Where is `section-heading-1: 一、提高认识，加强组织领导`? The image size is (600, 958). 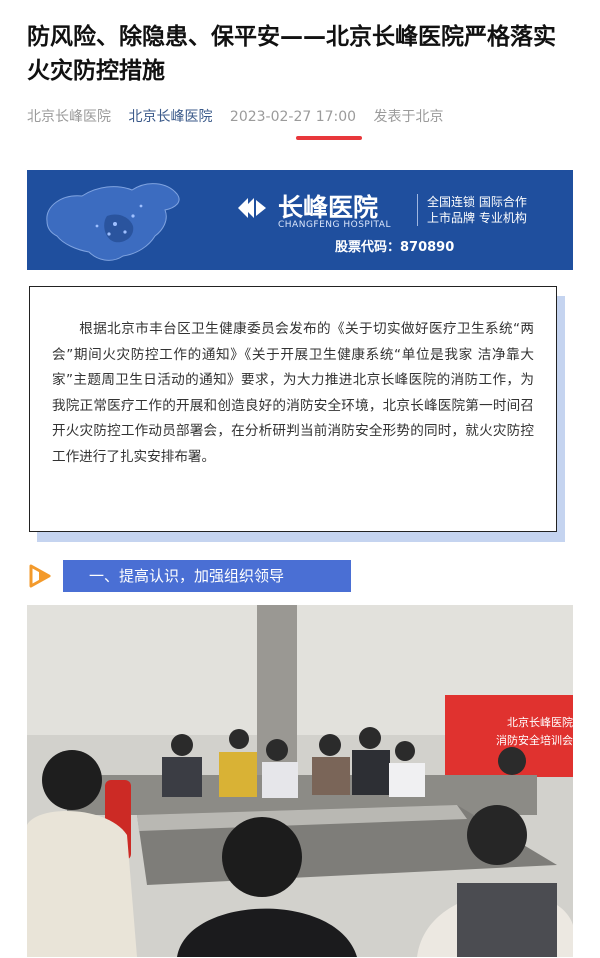
section-heading-1: 一、提高认识，加强组织领导 is located at coordinates (189, 576).